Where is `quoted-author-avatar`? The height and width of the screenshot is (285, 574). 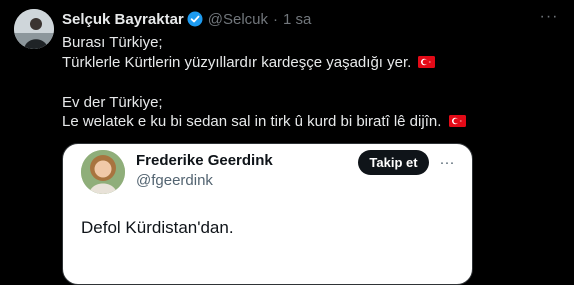
quoted-author-avatar is located at coordinates (103, 172).